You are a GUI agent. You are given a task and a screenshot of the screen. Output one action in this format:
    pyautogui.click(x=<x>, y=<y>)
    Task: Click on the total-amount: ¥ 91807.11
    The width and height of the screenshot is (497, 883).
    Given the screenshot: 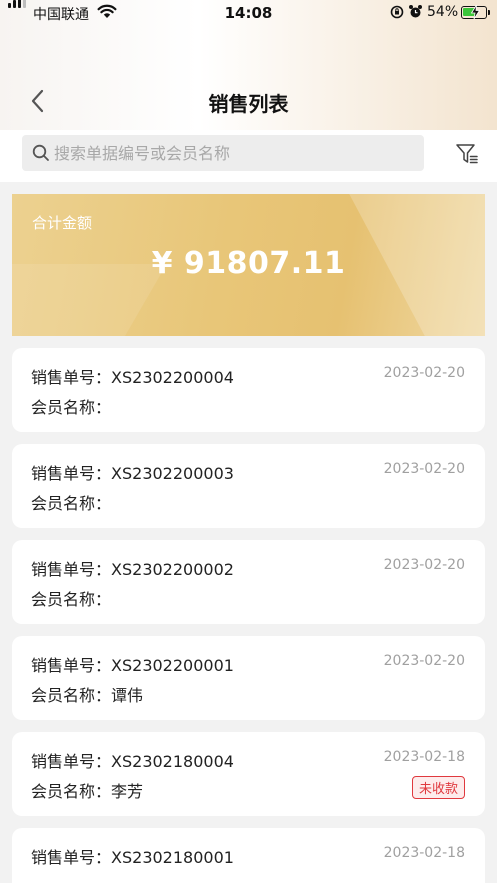 What is the action you would take?
    pyautogui.click(x=248, y=263)
    